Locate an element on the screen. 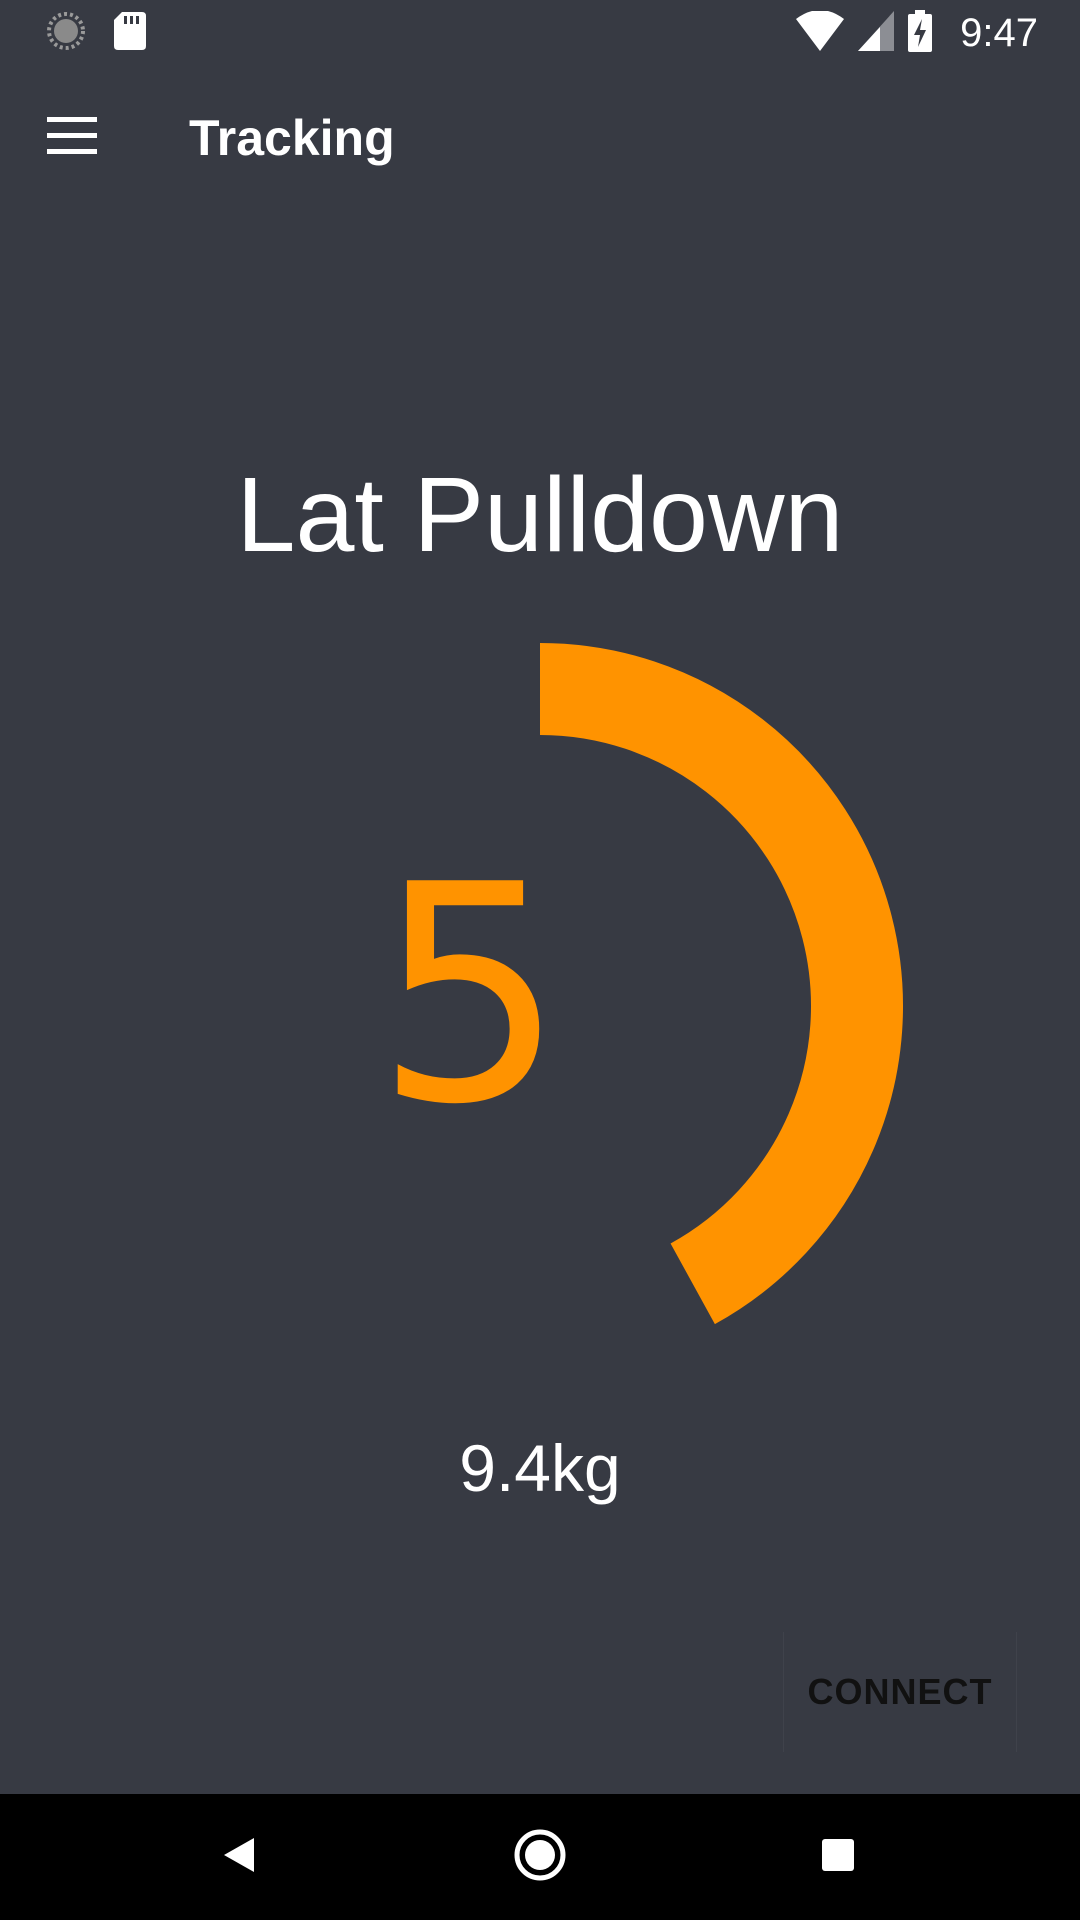 The width and height of the screenshot is (1080, 1920). status-time: 9:47 is located at coordinates (999, 32).